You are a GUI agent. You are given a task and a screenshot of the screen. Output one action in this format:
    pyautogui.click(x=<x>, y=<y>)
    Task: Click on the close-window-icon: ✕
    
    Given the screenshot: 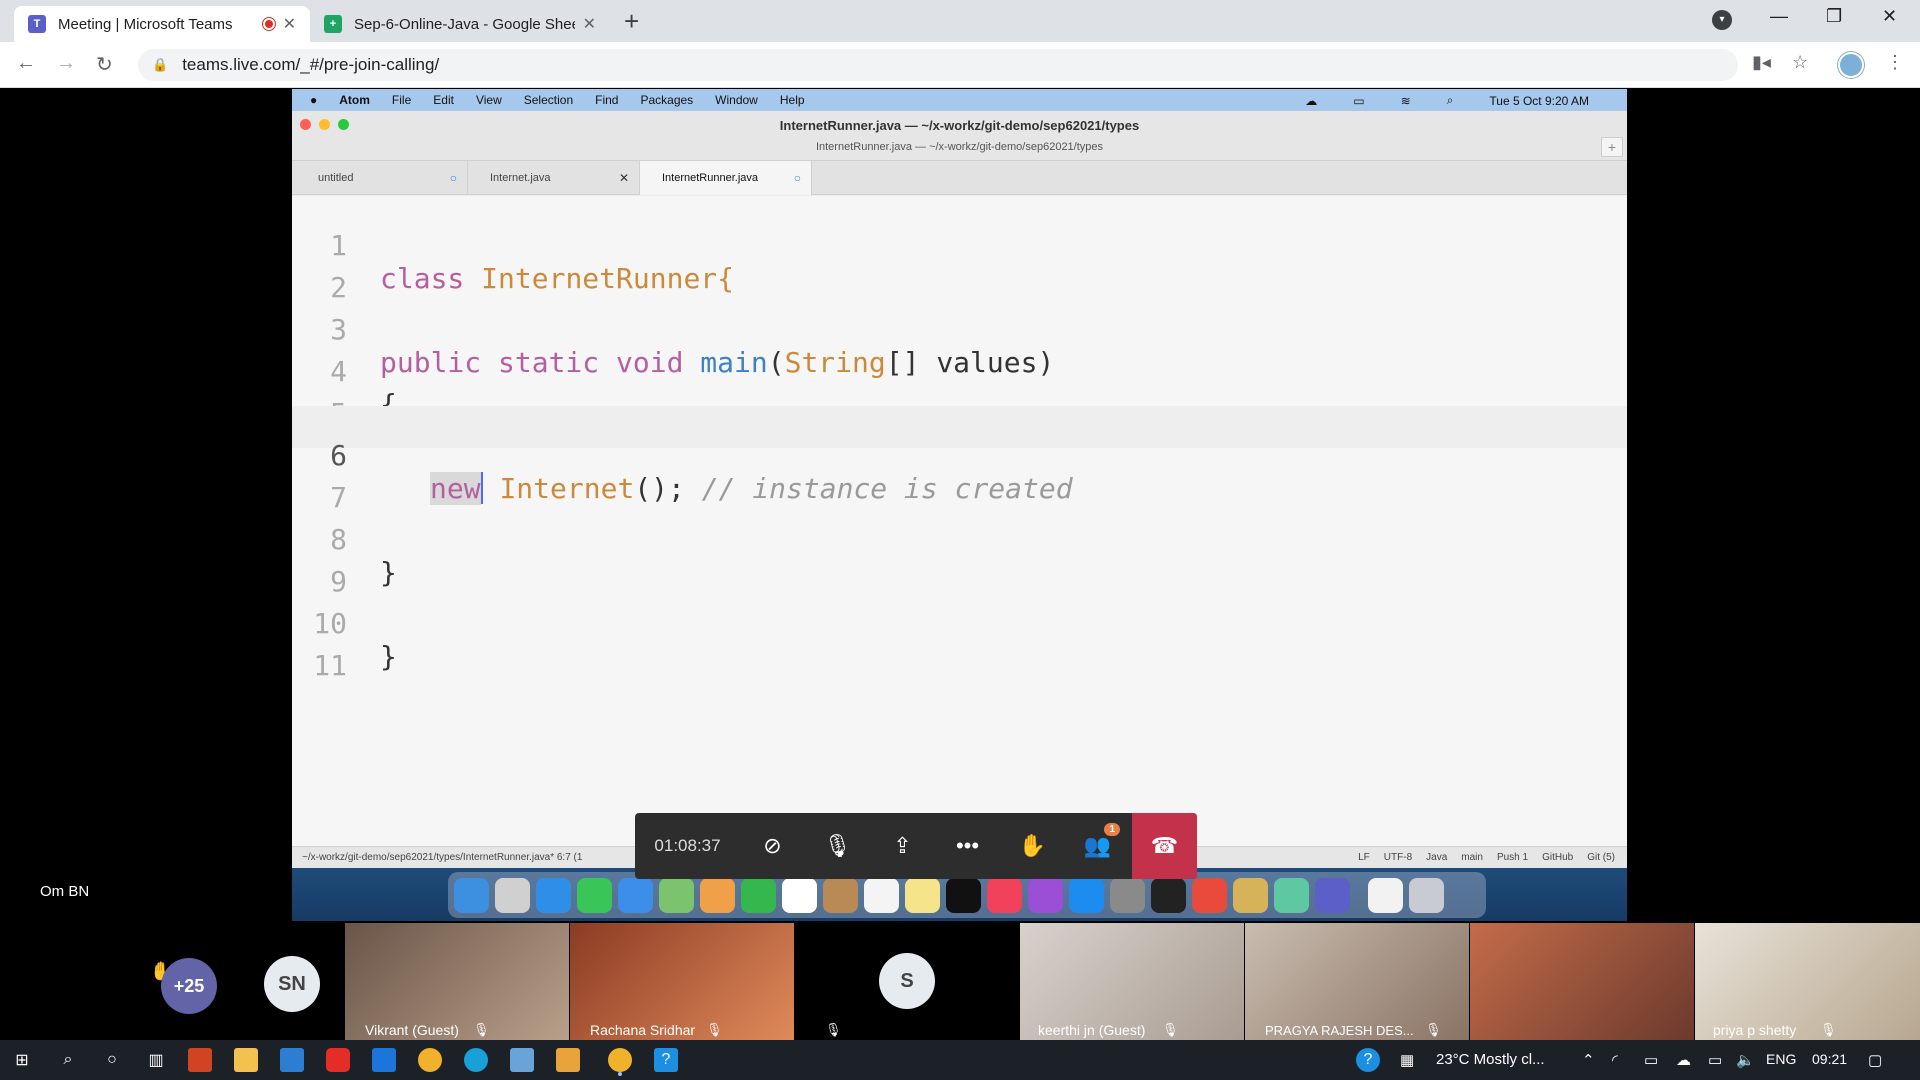 What is the action you would take?
    pyautogui.click(x=1889, y=16)
    